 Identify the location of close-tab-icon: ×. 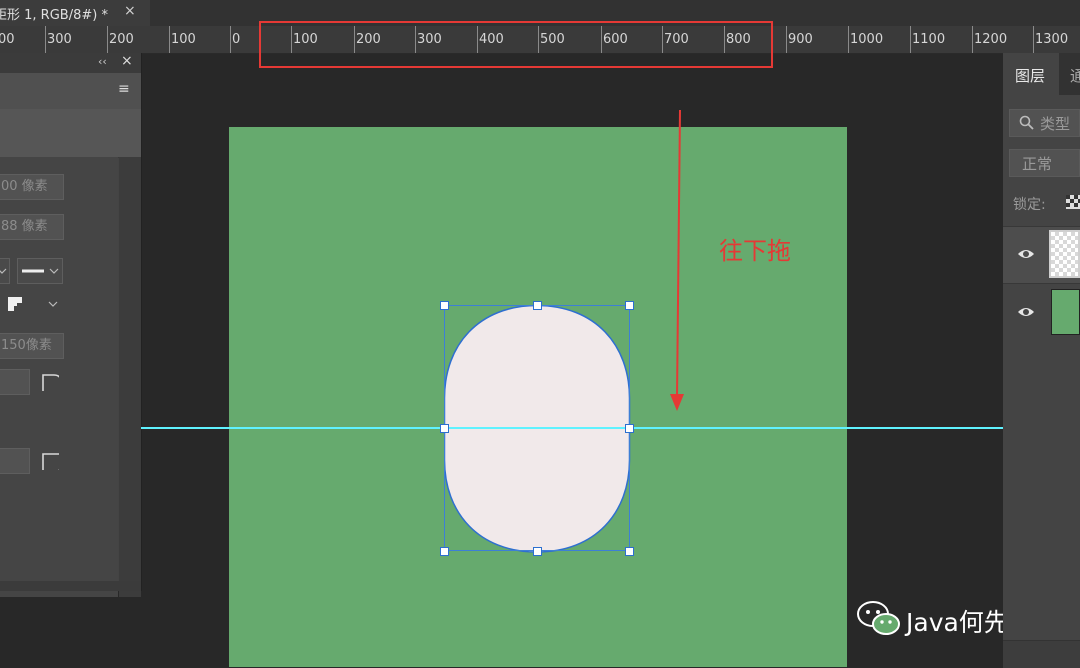
(130, 11).